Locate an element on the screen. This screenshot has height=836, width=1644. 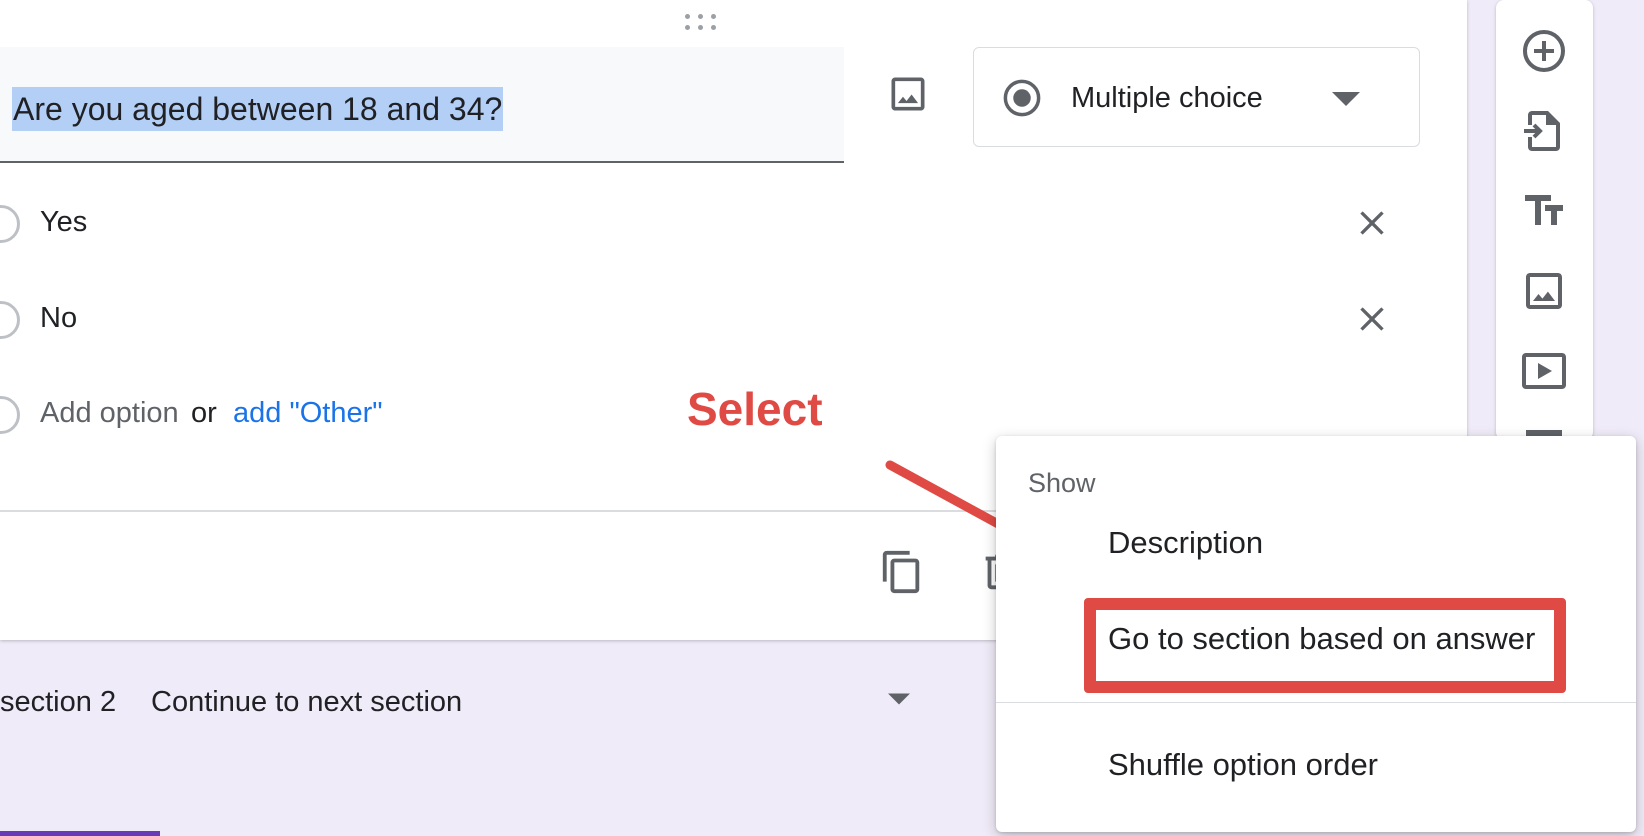
section-nav-label: section 2 is located at coordinates (58, 702).